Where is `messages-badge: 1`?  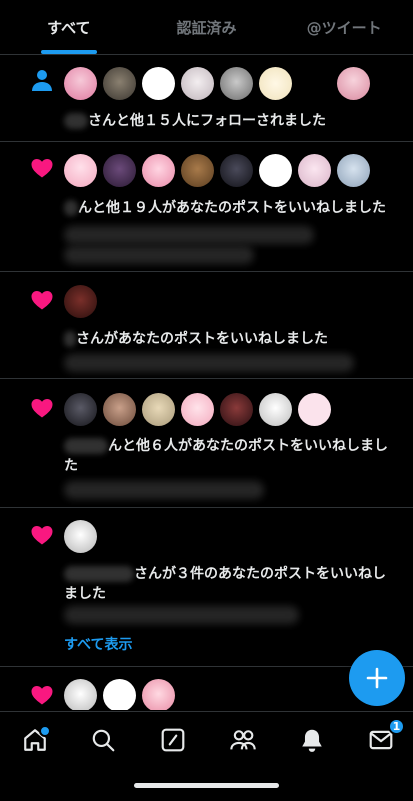
messages-badge: 1 is located at coordinates (396, 726).